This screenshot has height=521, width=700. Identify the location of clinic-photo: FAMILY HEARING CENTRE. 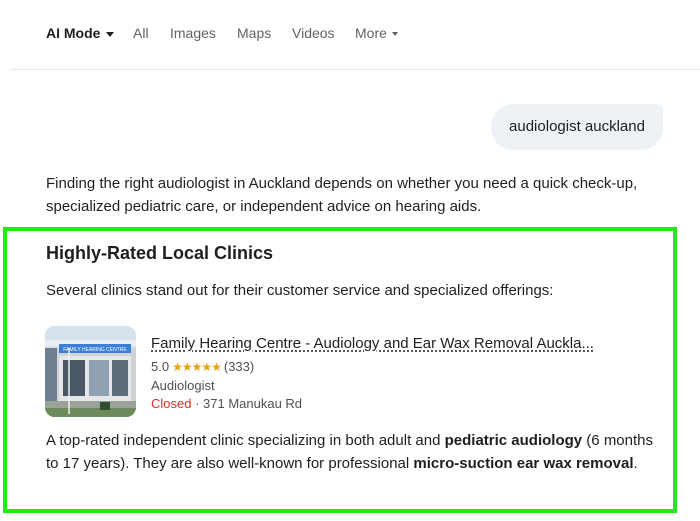
(90, 371).